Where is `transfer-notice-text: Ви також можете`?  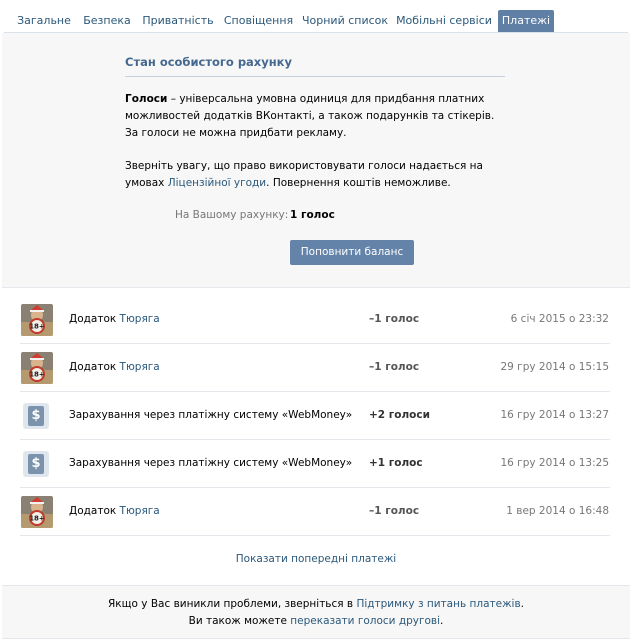
transfer-notice-text: Ви також можете is located at coordinates (239, 621).